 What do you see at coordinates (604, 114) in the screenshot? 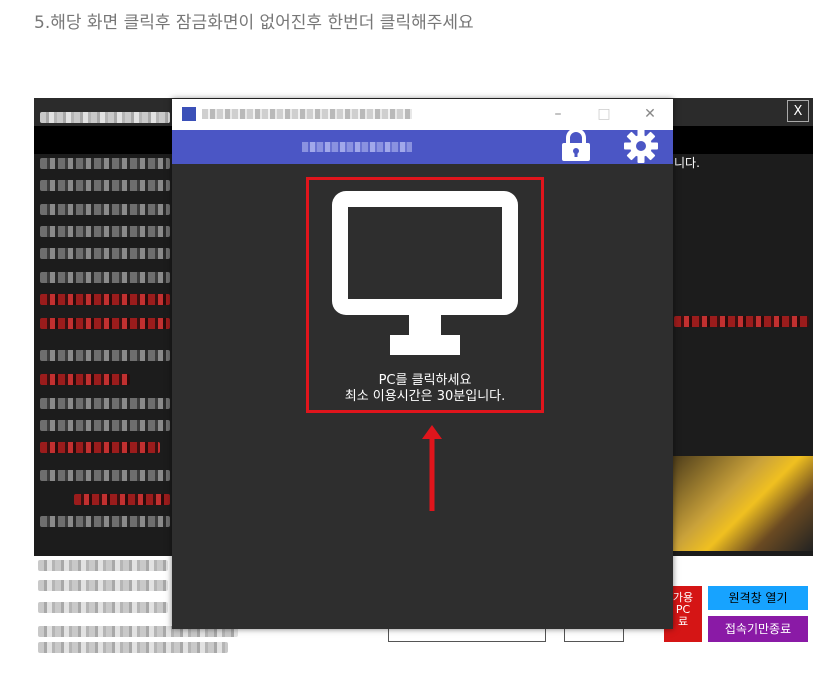
I see `maximize-button: □` at bounding box center [604, 114].